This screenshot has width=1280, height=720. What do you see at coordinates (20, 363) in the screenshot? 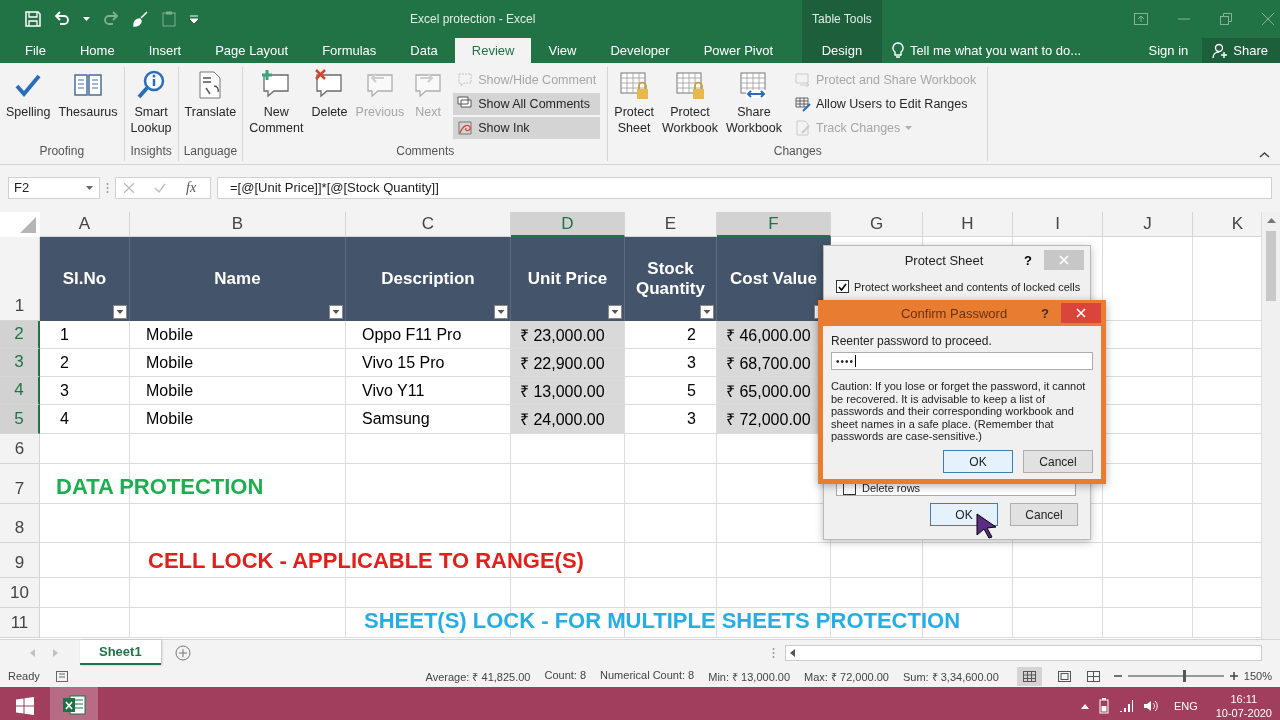
I see `row-header: 3` at bounding box center [20, 363].